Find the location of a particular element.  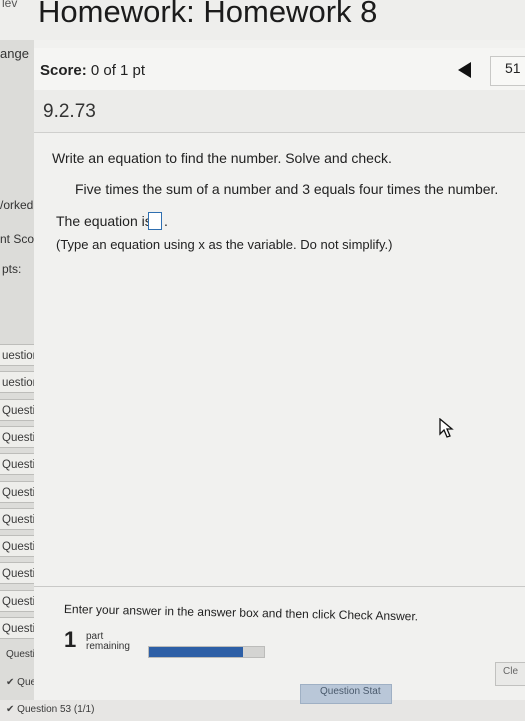

question-id-box is located at coordinates (279, 111).